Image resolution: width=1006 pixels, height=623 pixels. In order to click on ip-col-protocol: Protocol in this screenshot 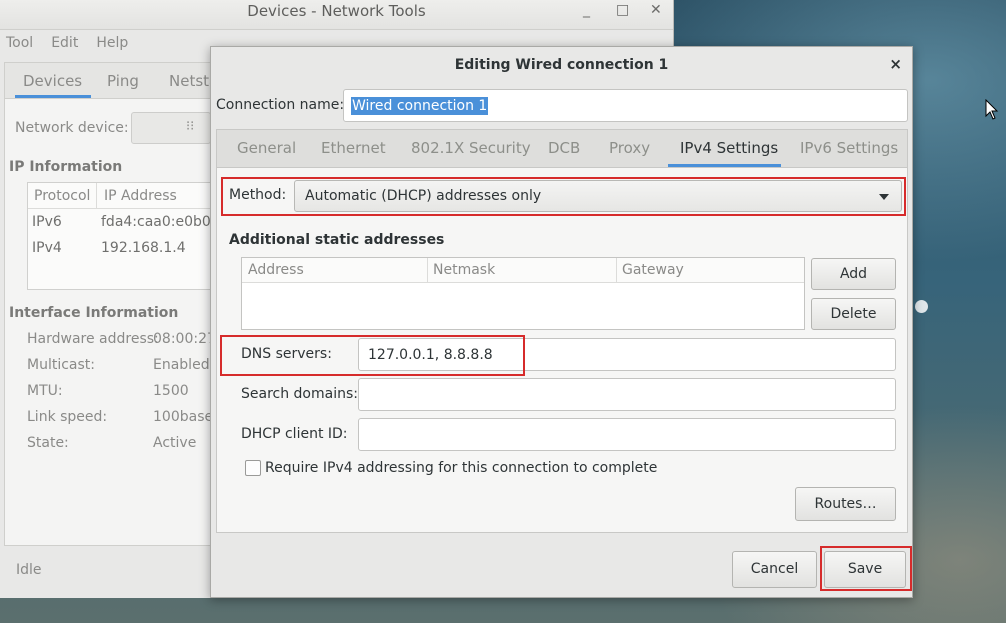, I will do `click(62, 196)`.